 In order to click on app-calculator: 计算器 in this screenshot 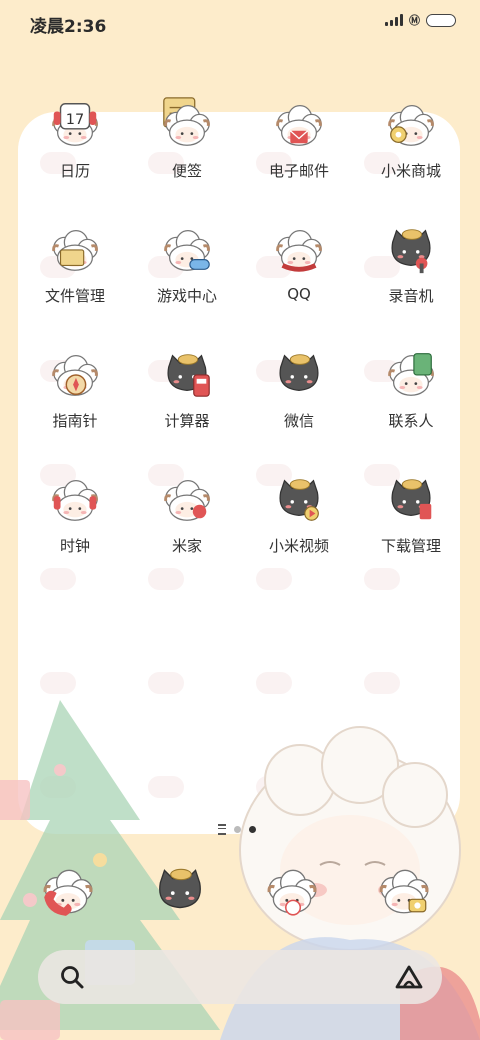, I will do `click(187, 401)`.